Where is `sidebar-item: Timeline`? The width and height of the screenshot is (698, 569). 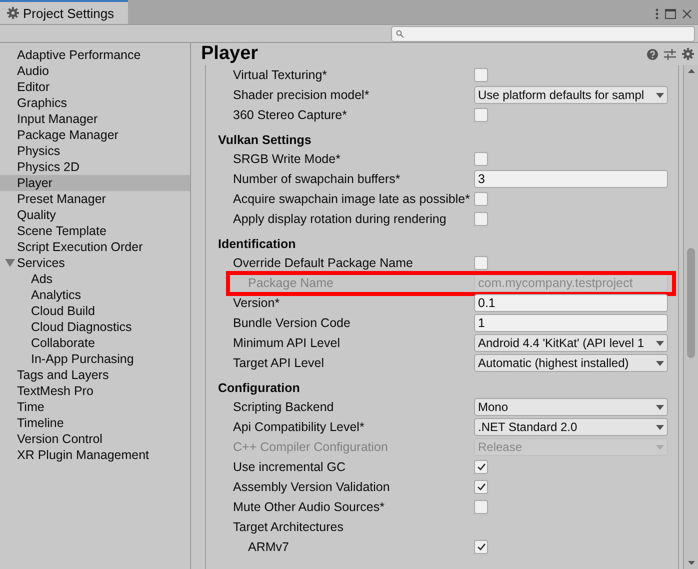 sidebar-item: Timeline is located at coordinates (95, 423).